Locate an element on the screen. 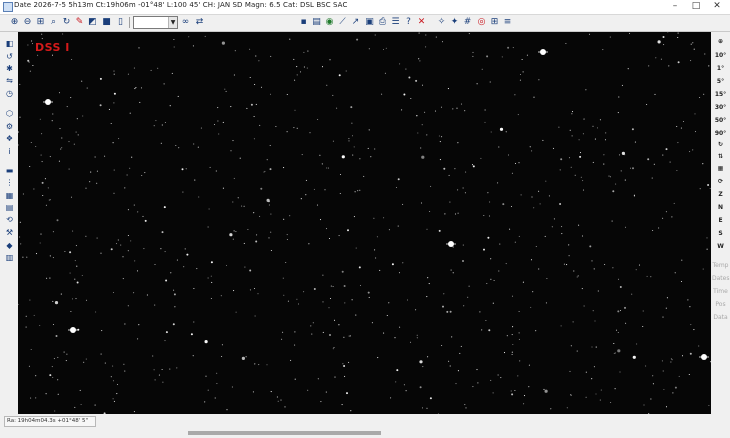 This screenshot has width=730, height=438. zoom-in-icon: ⊕ is located at coordinates (14, 22).